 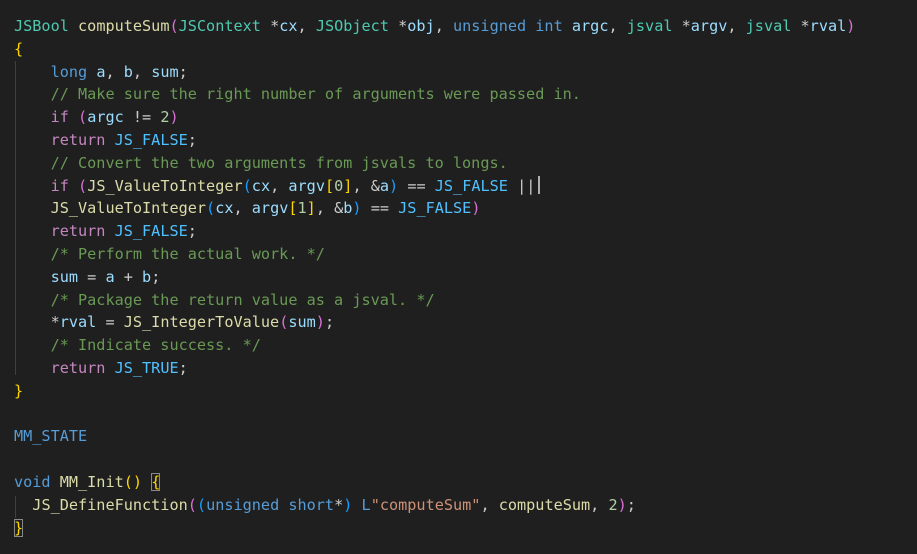 What do you see at coordinates (41, 26) in the screenshot?
I see `code-token: JSBool` at bounding box center [41, 26].